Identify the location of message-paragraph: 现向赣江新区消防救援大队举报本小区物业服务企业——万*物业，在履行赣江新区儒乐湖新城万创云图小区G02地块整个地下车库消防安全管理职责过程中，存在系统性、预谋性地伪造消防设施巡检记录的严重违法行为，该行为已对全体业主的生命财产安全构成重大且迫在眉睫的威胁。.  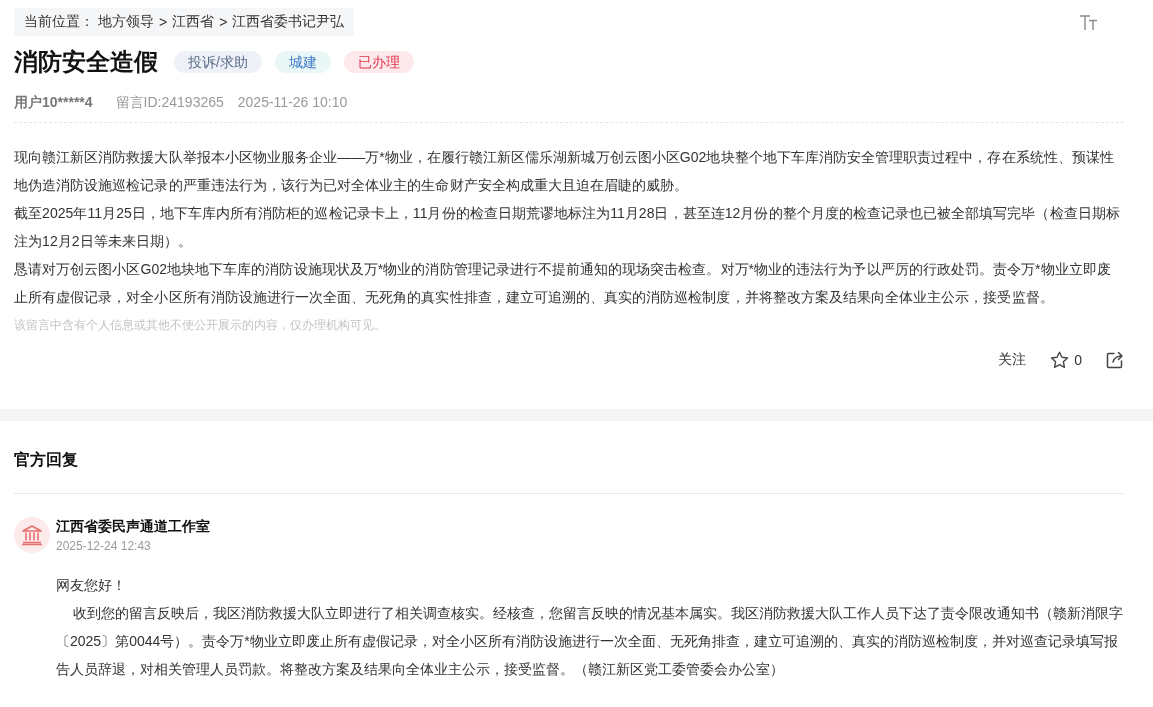
(564, 171).